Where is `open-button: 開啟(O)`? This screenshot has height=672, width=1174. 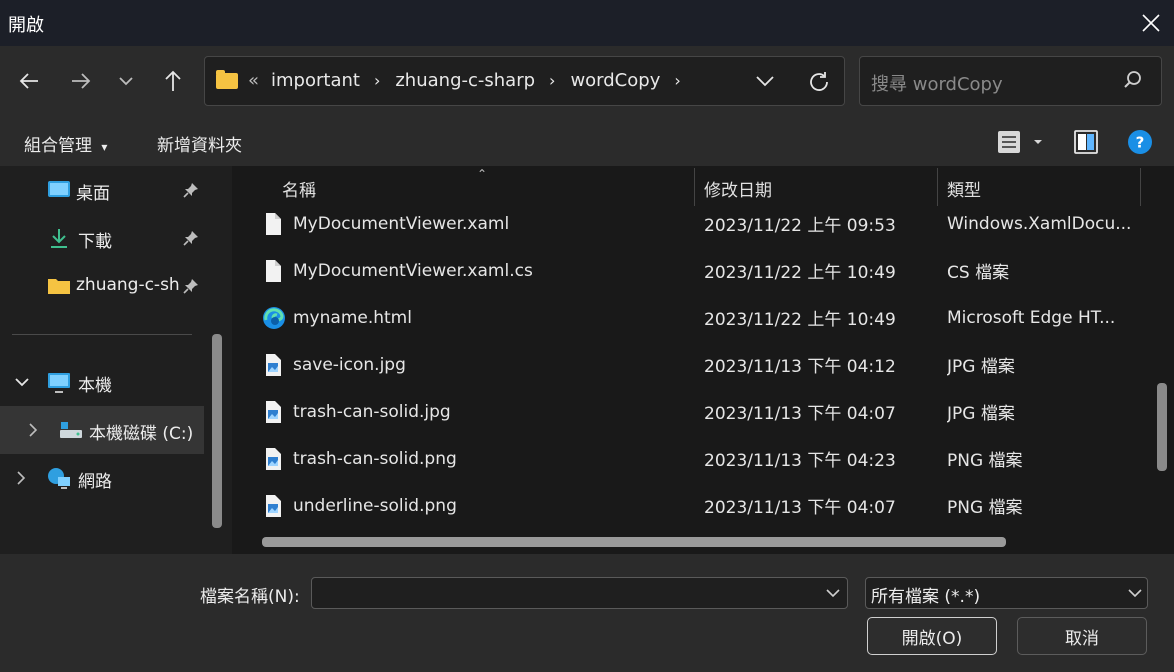
open-button: 開啟(O) is located at coordinates (932, 636).